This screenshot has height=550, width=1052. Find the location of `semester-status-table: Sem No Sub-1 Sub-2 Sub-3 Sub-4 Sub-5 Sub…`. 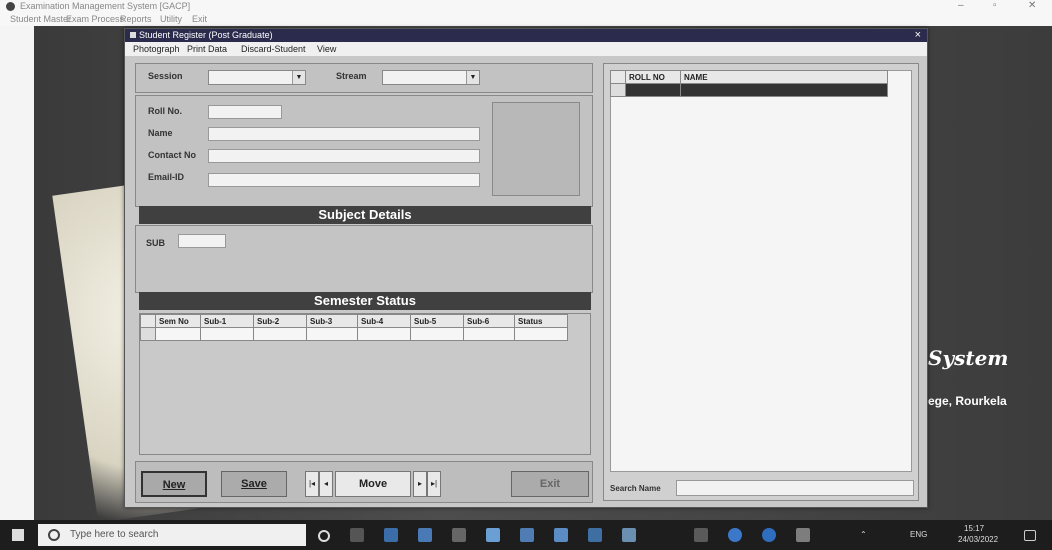

semester-status-table: Sem No Sub-1 Sub-2 Sub-3 Sub-4 Sub-5 Sub… is located at coordinates (354, 327).